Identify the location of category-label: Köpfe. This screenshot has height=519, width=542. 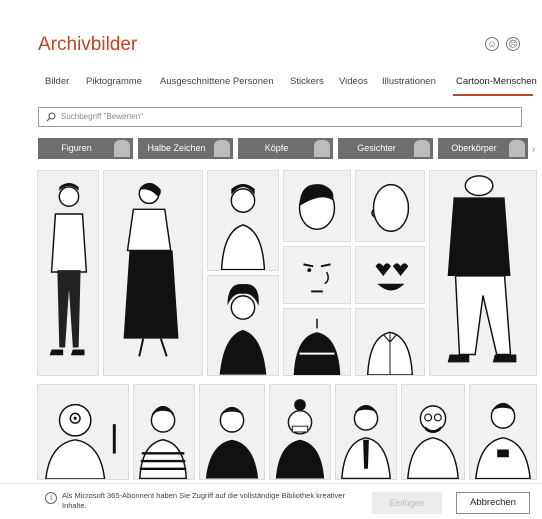
(276, 148).